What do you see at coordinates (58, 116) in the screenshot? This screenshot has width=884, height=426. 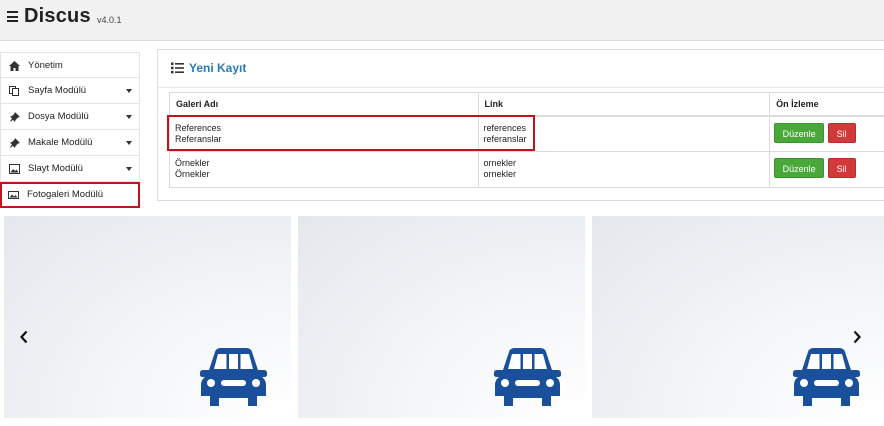 I see `sidebar-item-label: Dosya Modülü` at bounding box center [58, 116].